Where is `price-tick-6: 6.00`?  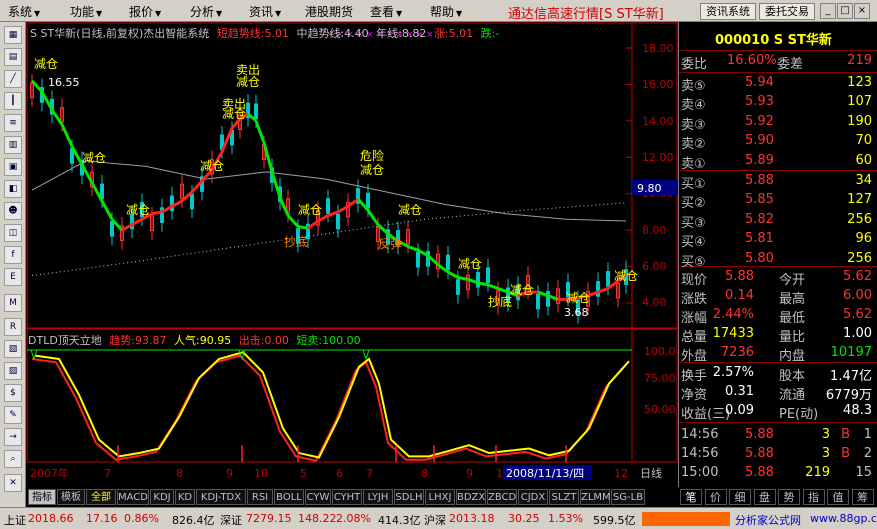 price-tick-6: 6.00 is located at coordinates (654, 266).